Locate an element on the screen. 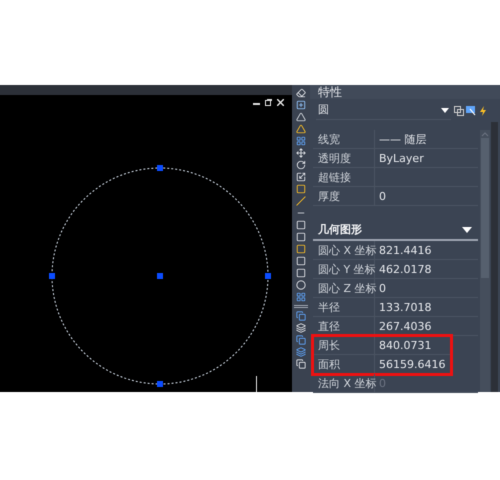  select-objects-icon is located at coordinates (459, 111).